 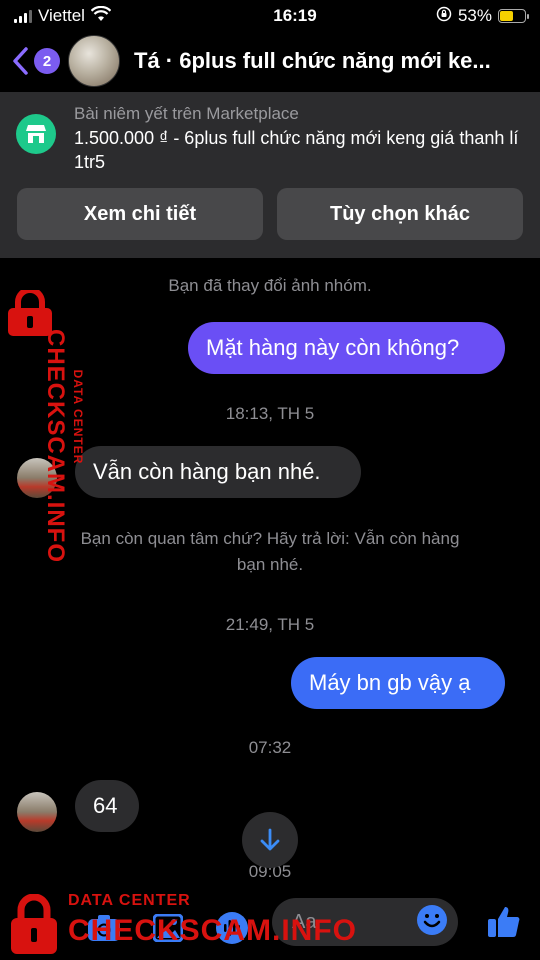 I want to click on avatar, so click(x=37, y=812).